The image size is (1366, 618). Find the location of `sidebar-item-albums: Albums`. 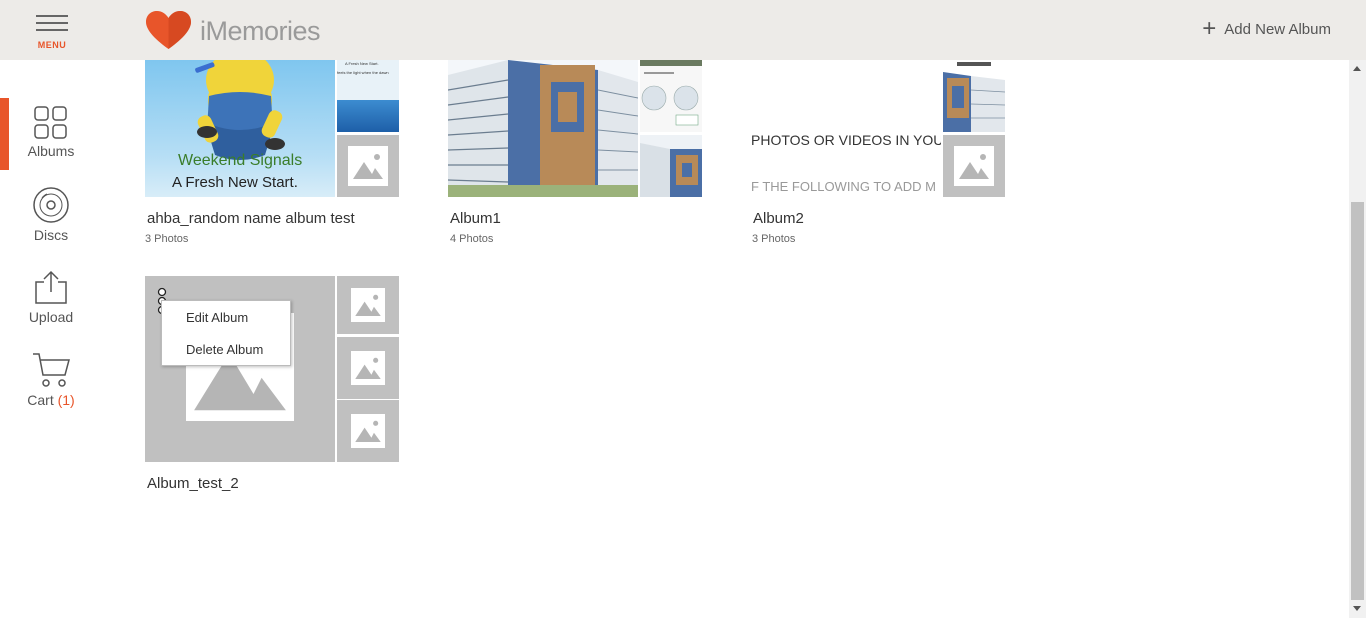

sidebar-item-albums: Albums is located at coordinates (51, 132).